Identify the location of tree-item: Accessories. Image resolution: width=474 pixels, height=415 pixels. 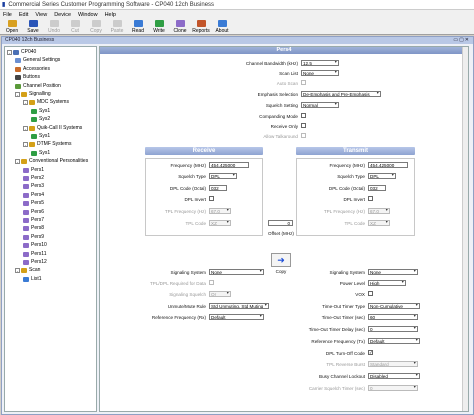
(32, 69).